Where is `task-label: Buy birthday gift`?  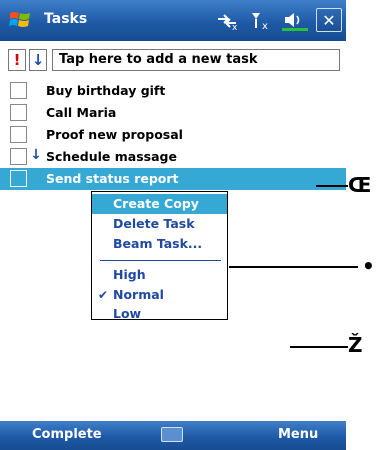
task-label: Buy birthday gift is located at coordinates (106, 90).